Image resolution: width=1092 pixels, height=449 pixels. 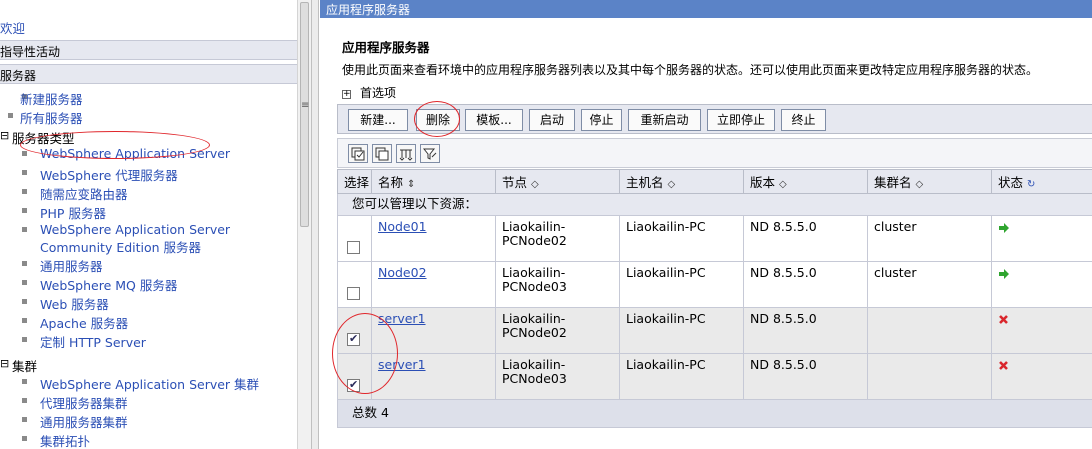 What do you see at coordinates (148, 74) in the screenshot?
I see `nav-section-servers: 服务器` at bounding box center [148, 74].